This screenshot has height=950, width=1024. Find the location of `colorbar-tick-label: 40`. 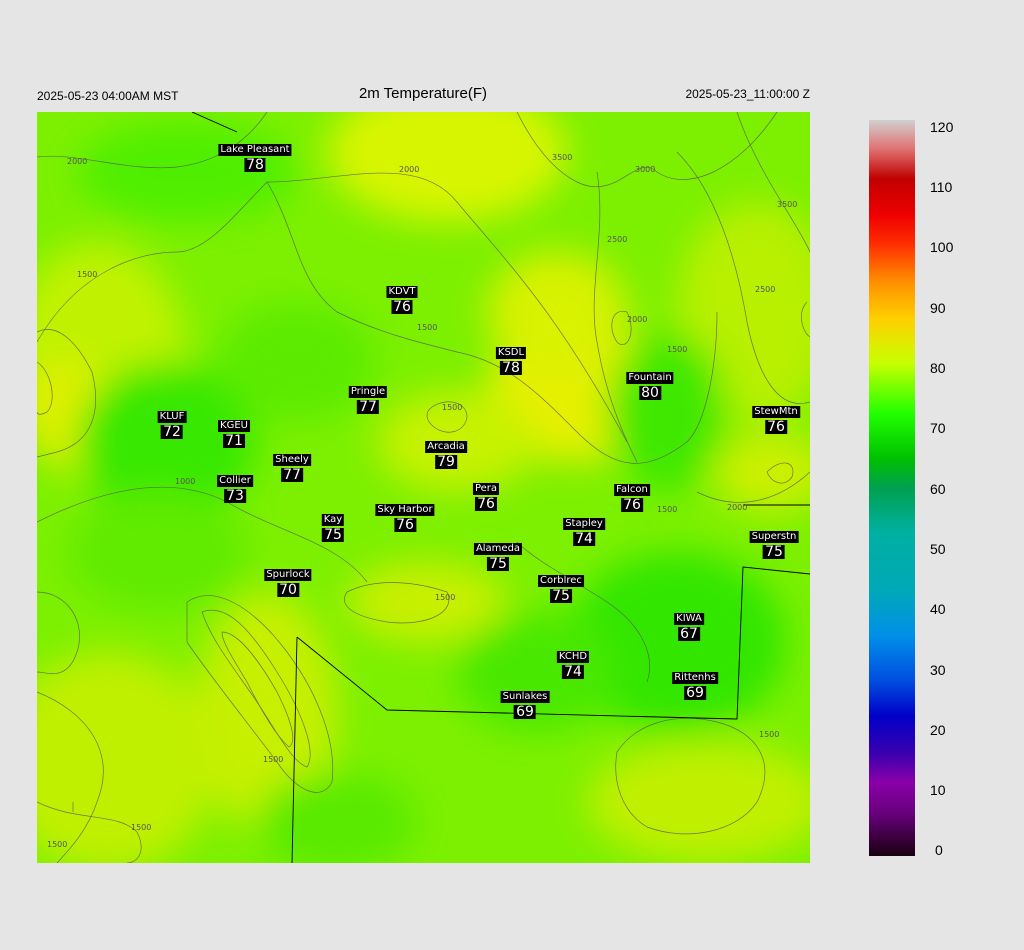

colorbar-tick-label: 40 is located at coordinates (938, 609).